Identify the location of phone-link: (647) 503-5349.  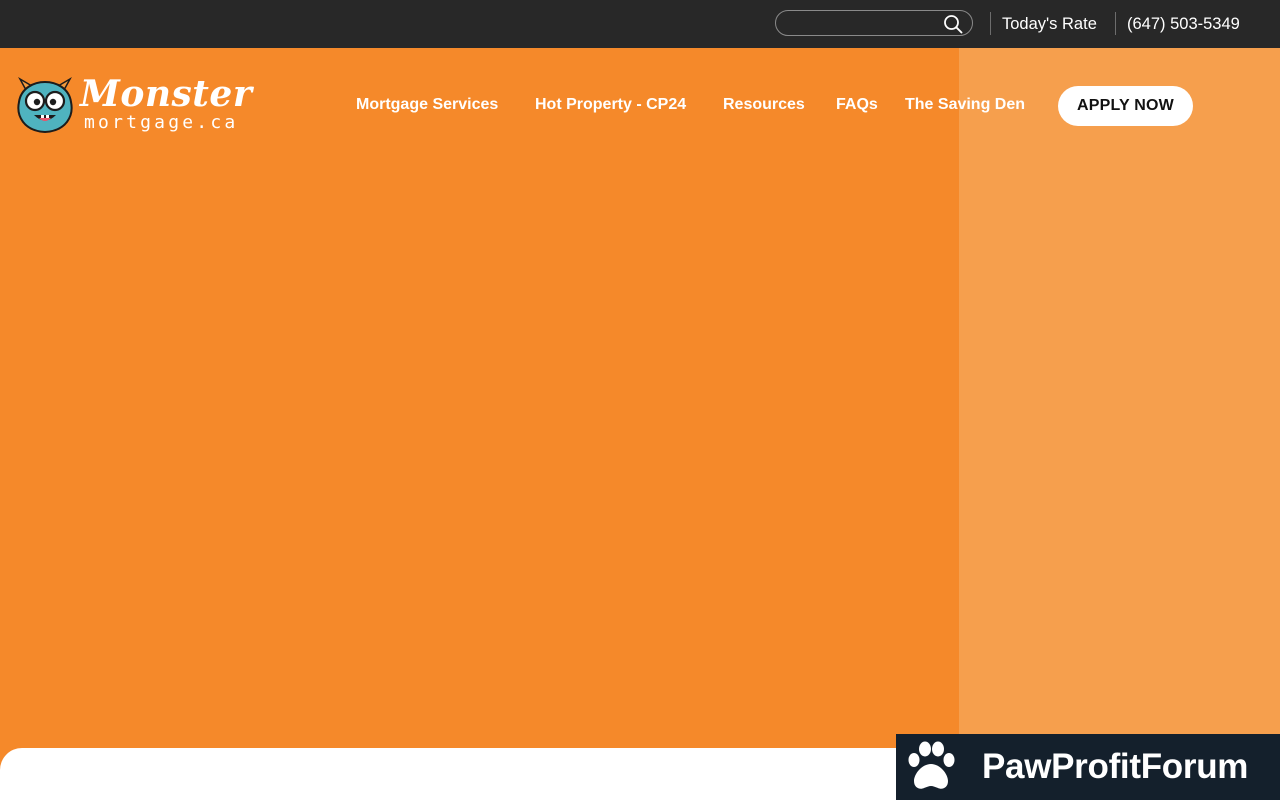
(1183, 24).